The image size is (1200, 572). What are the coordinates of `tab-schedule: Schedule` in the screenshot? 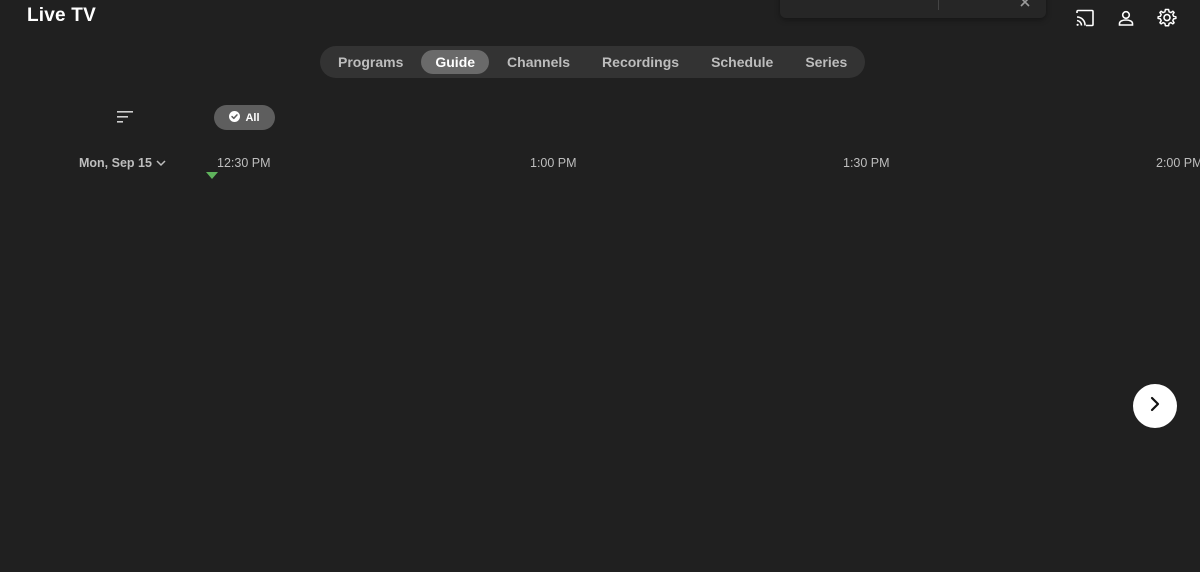 It's located at (742, 62).